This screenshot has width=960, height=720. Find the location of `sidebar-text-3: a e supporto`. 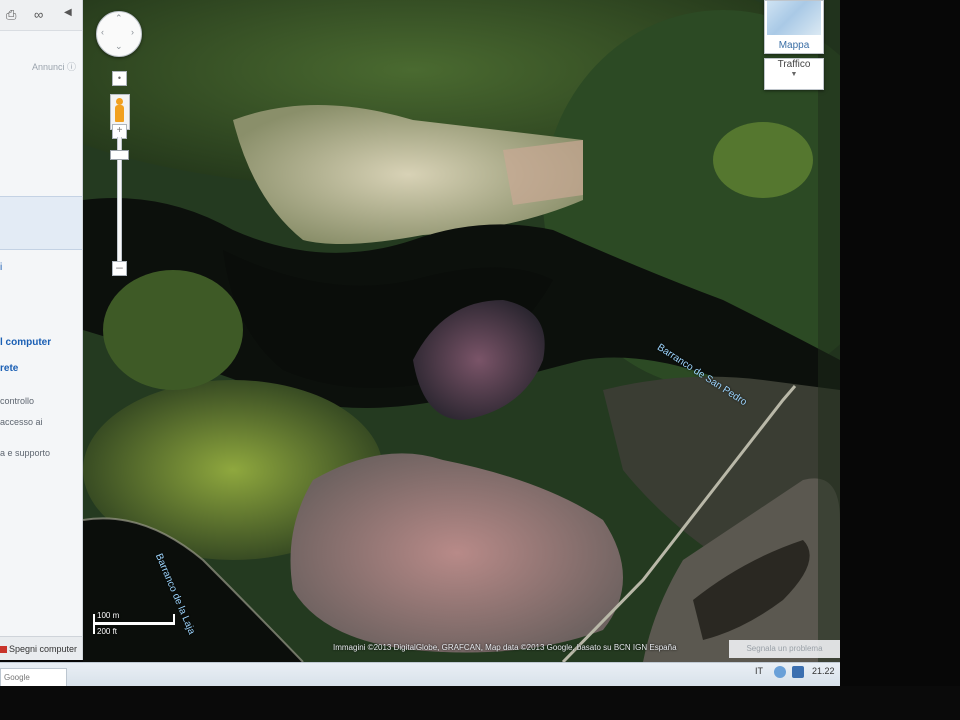

sidebar-text-3: a e supporto is located at coordinates (25, 453).